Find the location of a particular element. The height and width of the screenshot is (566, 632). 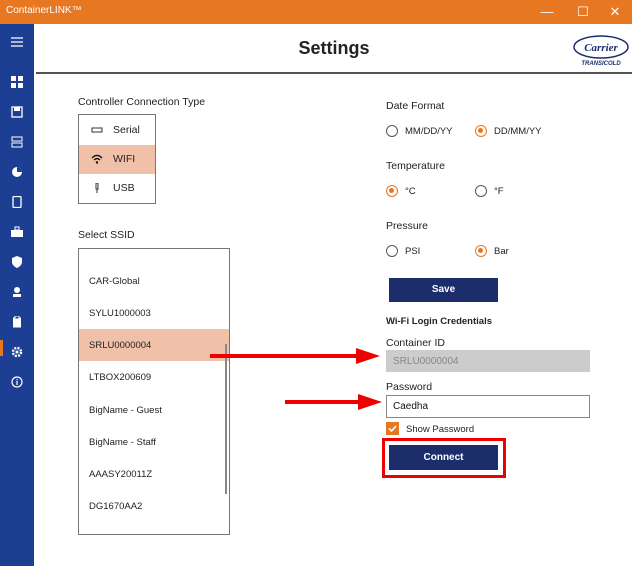

annotation-arrows is located at coordinates (296, 379).